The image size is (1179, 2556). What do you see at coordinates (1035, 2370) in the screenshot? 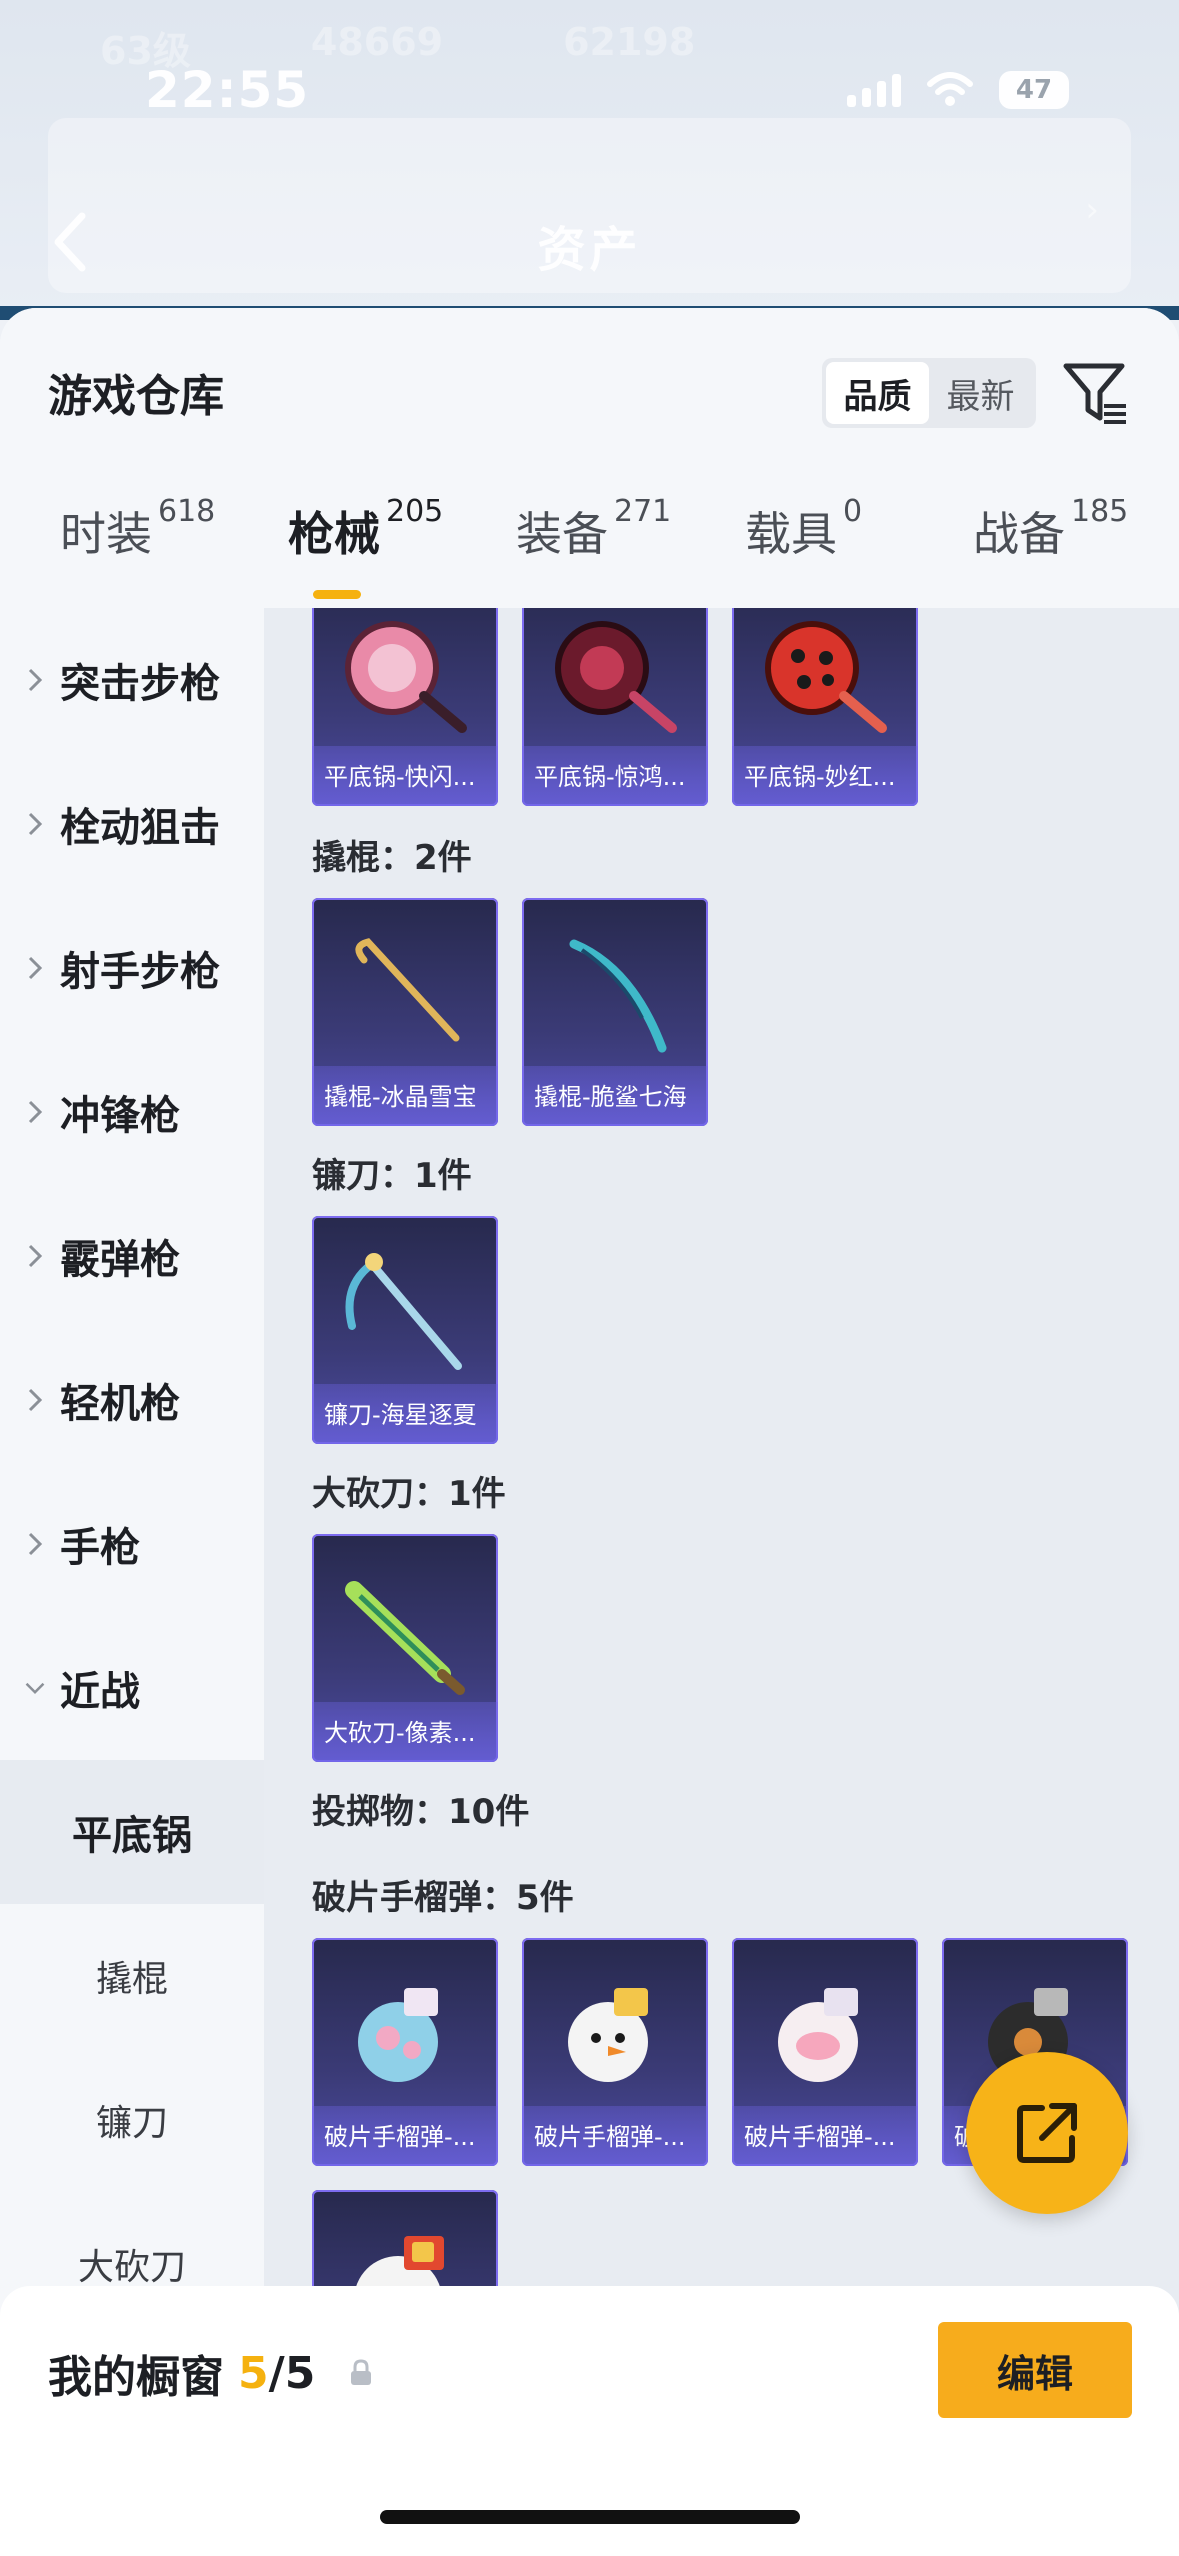
I see `edit-button: 编辑` at bounding box center [1035, 2370].